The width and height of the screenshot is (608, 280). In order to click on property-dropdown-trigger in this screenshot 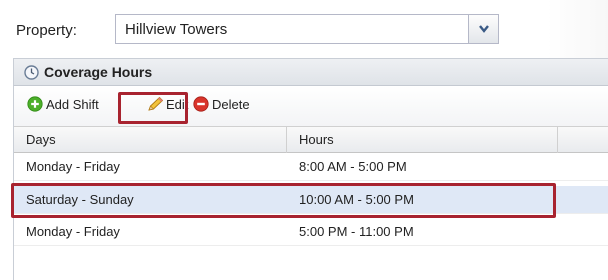, I will do `click(483, 29)`.